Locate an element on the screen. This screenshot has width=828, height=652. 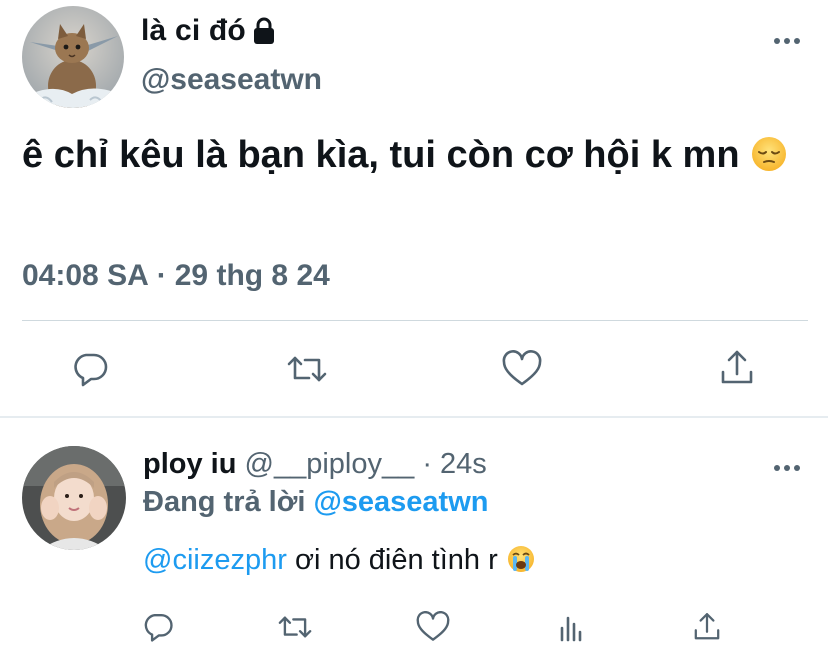
reply-text: @ciizezphr ơi nó điên tình r is located at coordinates (339, 563).